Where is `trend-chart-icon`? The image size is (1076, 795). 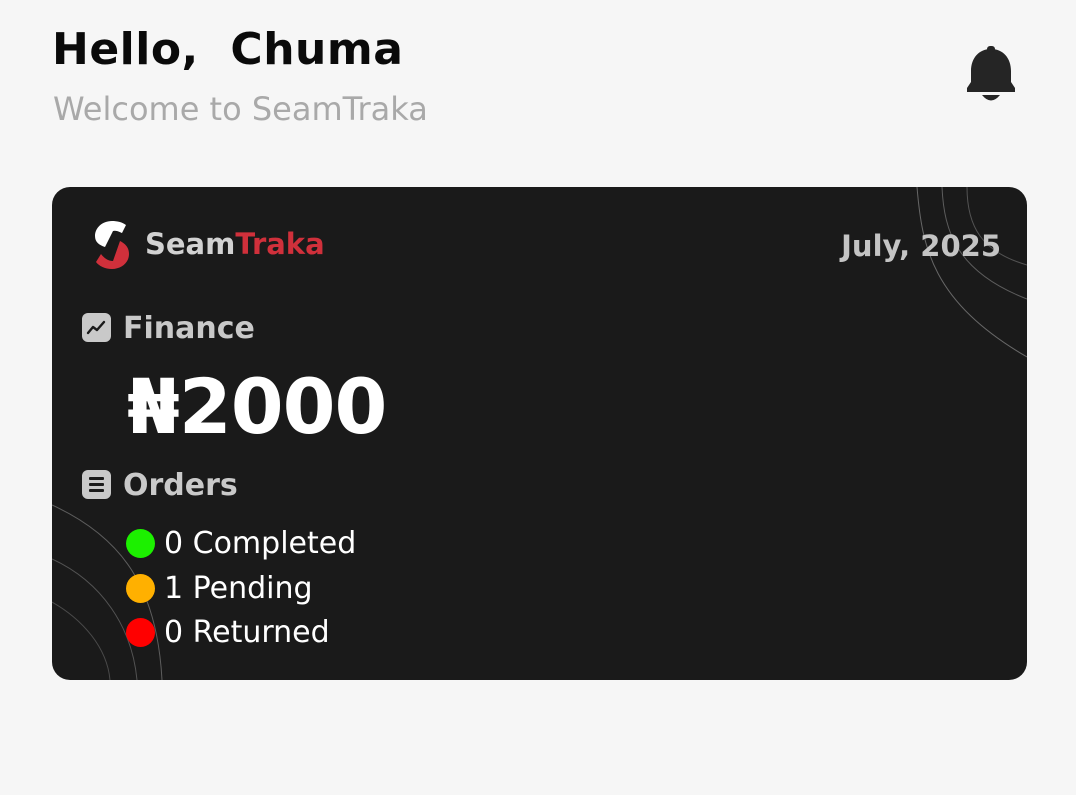
trend-chart-icon is located at coordinates (96, 327).